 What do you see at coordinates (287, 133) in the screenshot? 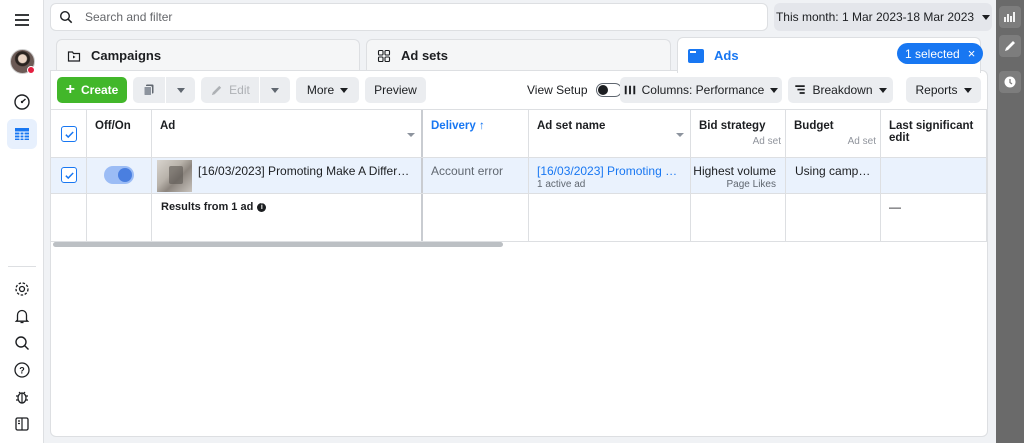
I see `column-header-ad: Ad` at bounding box center [287, 133].